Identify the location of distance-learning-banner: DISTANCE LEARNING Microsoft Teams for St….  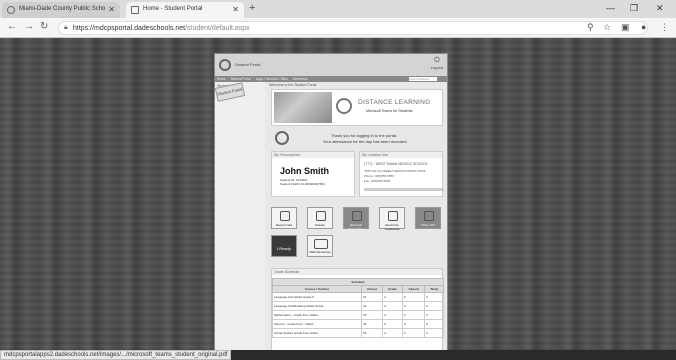
(357, 107).